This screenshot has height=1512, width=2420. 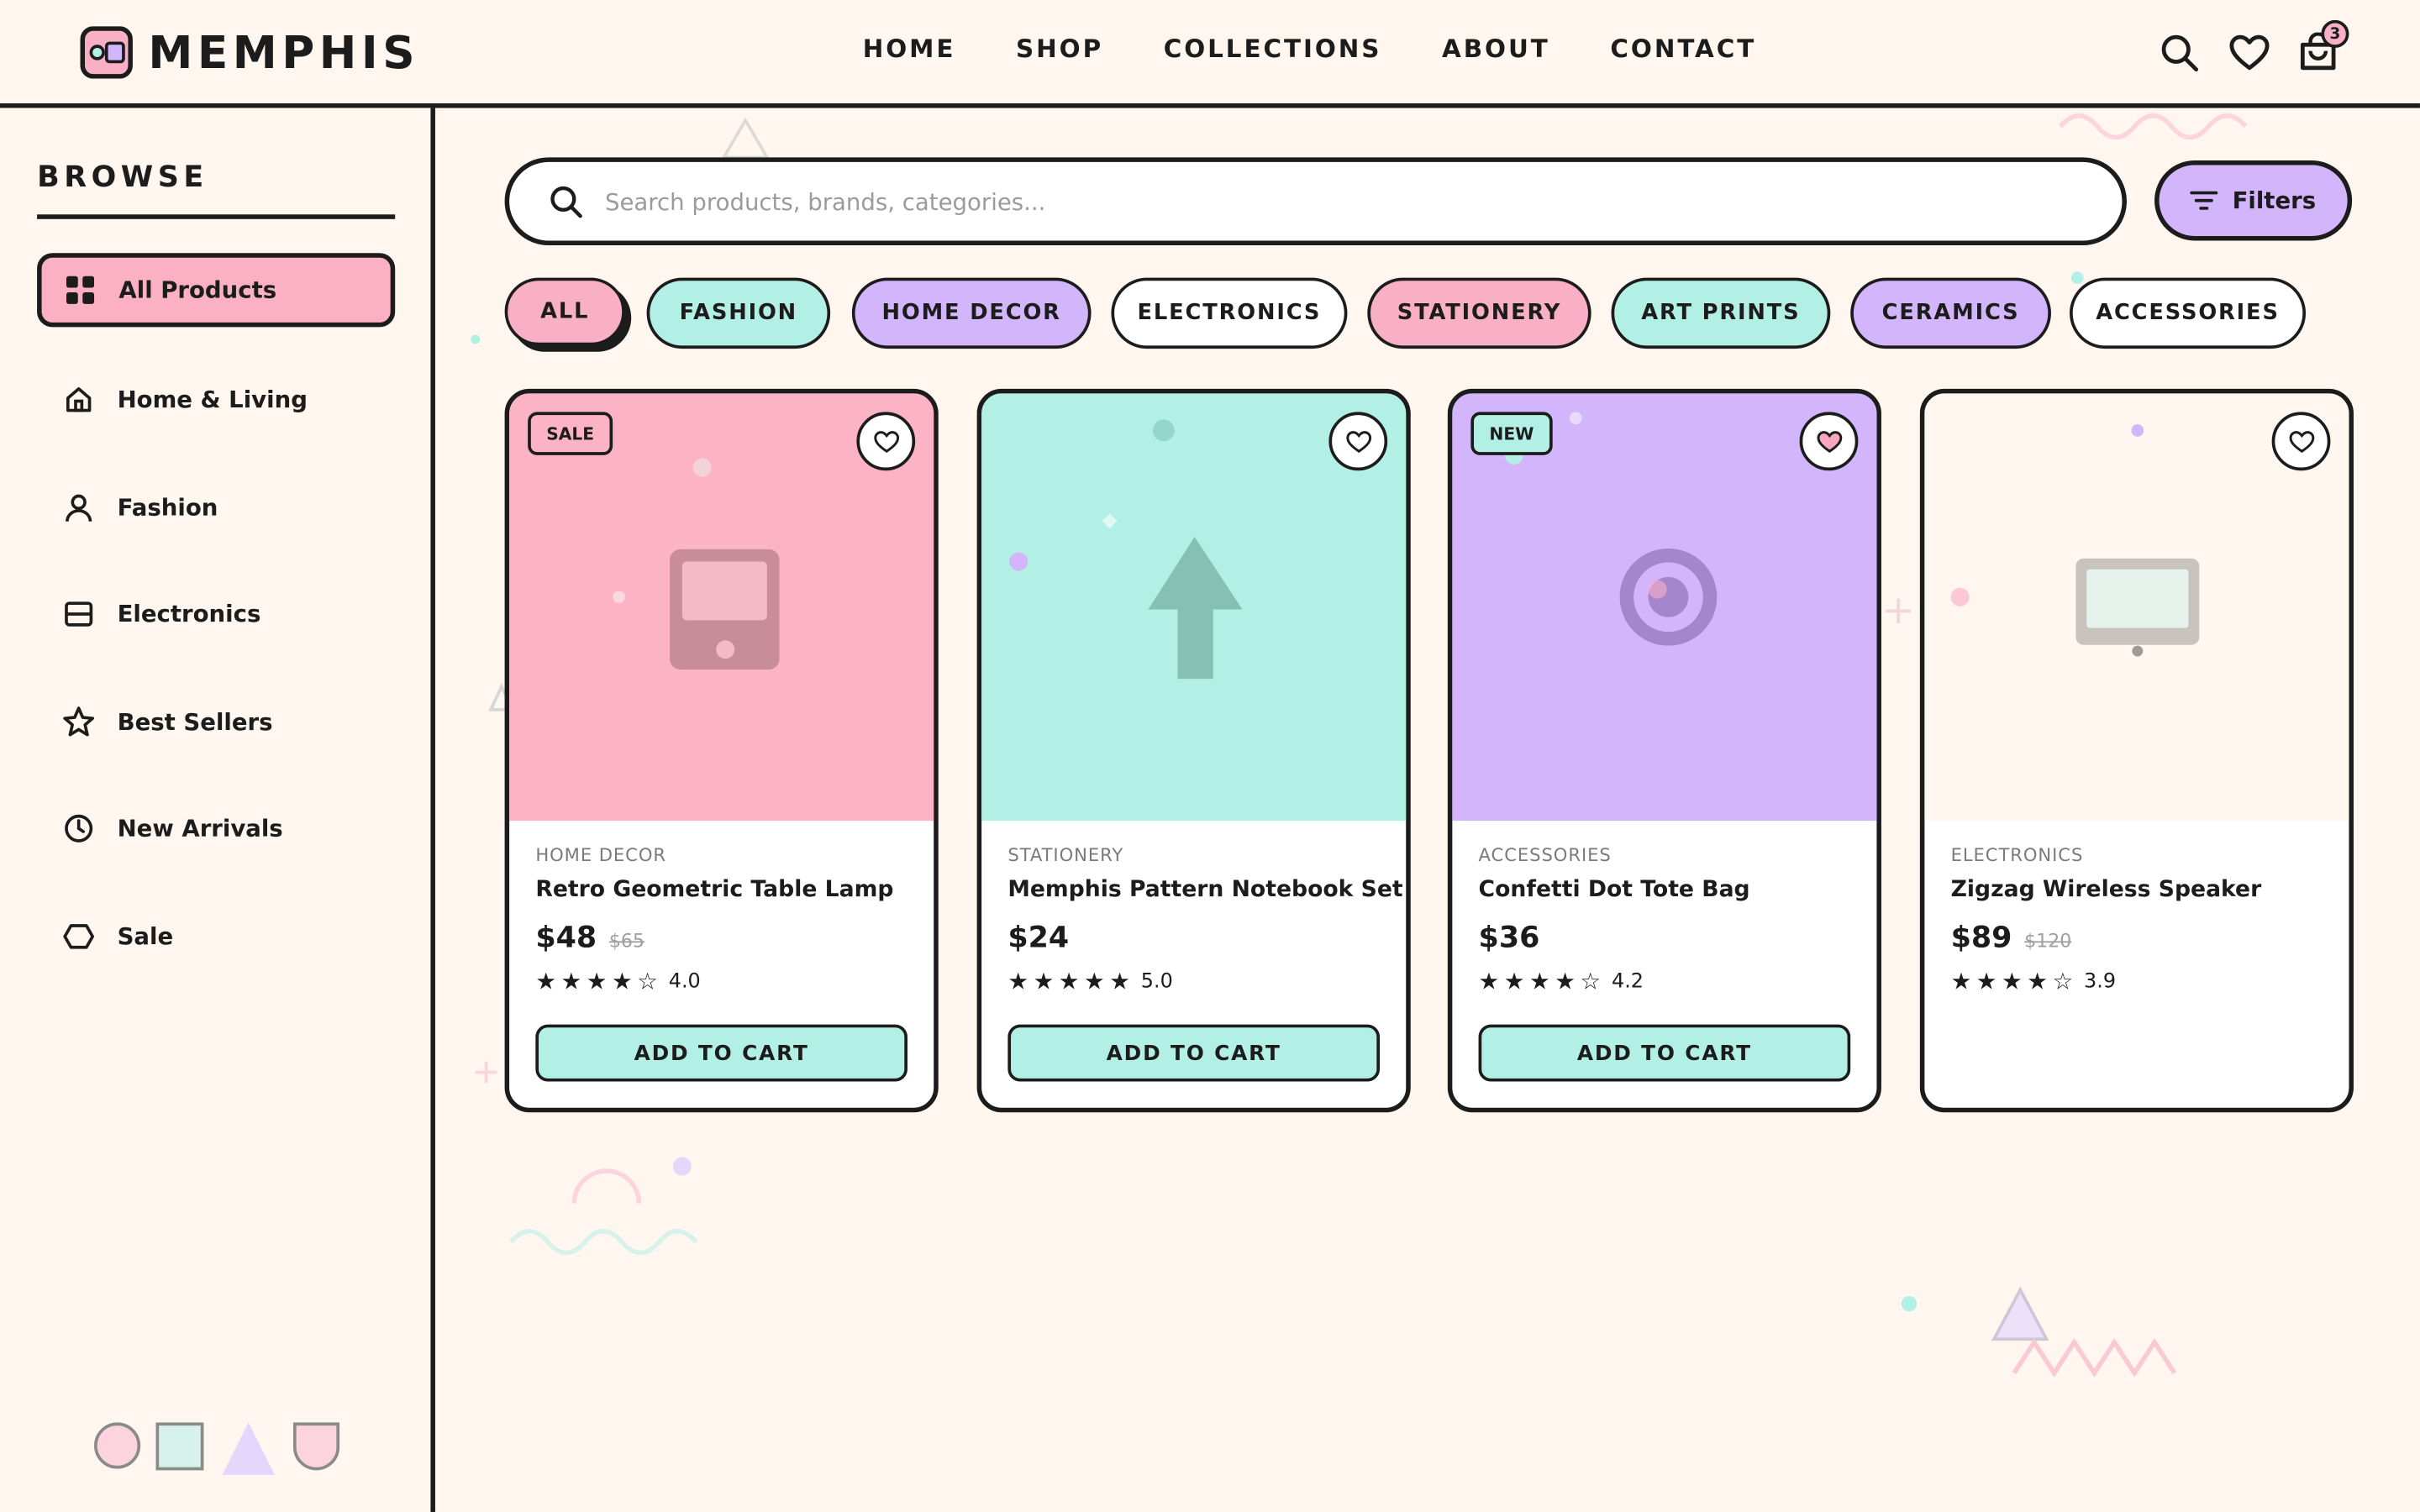 What do you see at coordinates (2137, 981) in the screenshot?
I see `product-rating: ★ ★ ★ ★ ☆ 3.9` at bounding box center [2137, 981].